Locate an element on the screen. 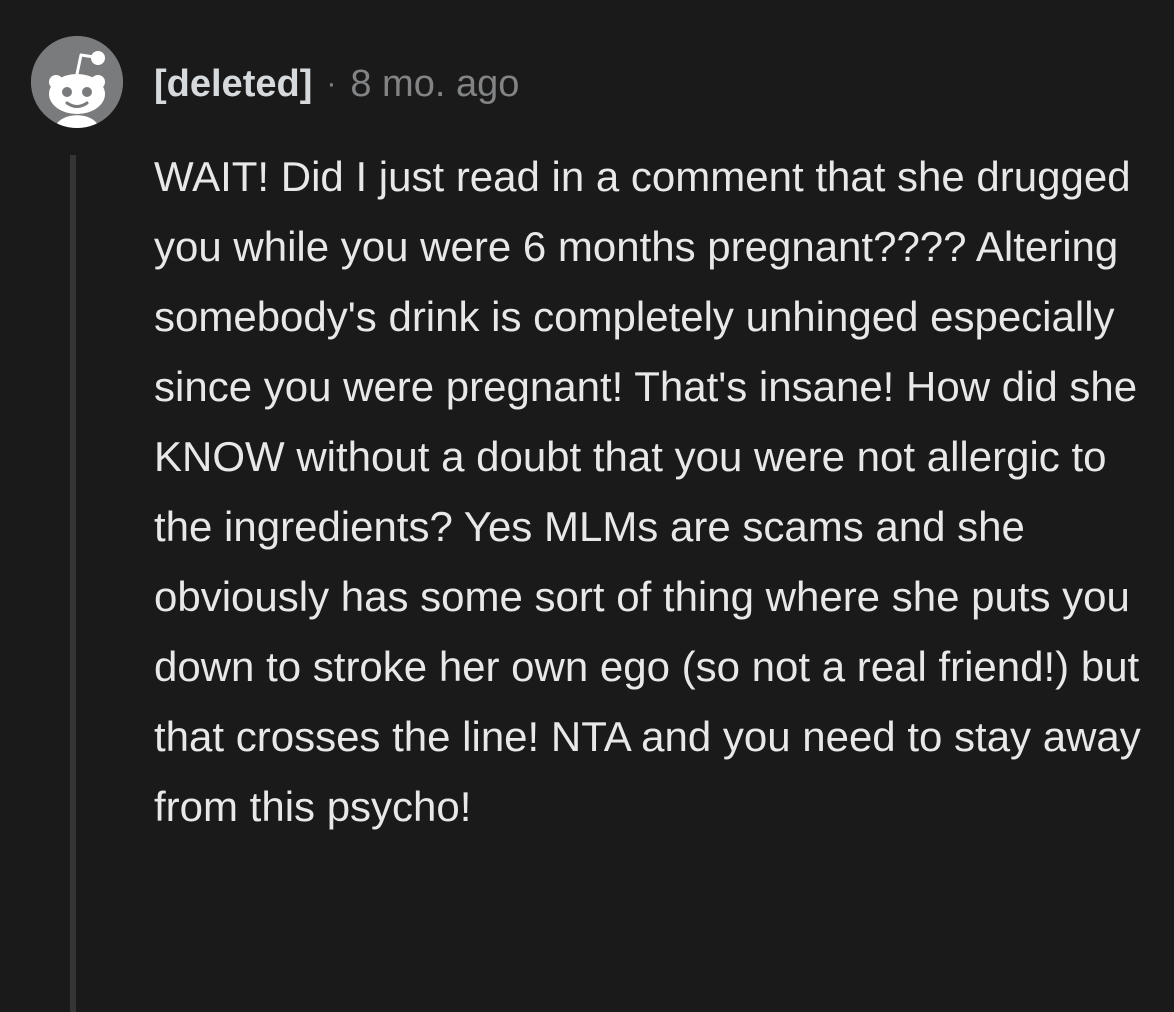 The width and height of the screenshot is (1174, 1012). snoo-avatar-icon is located at coordinates (77, 82).